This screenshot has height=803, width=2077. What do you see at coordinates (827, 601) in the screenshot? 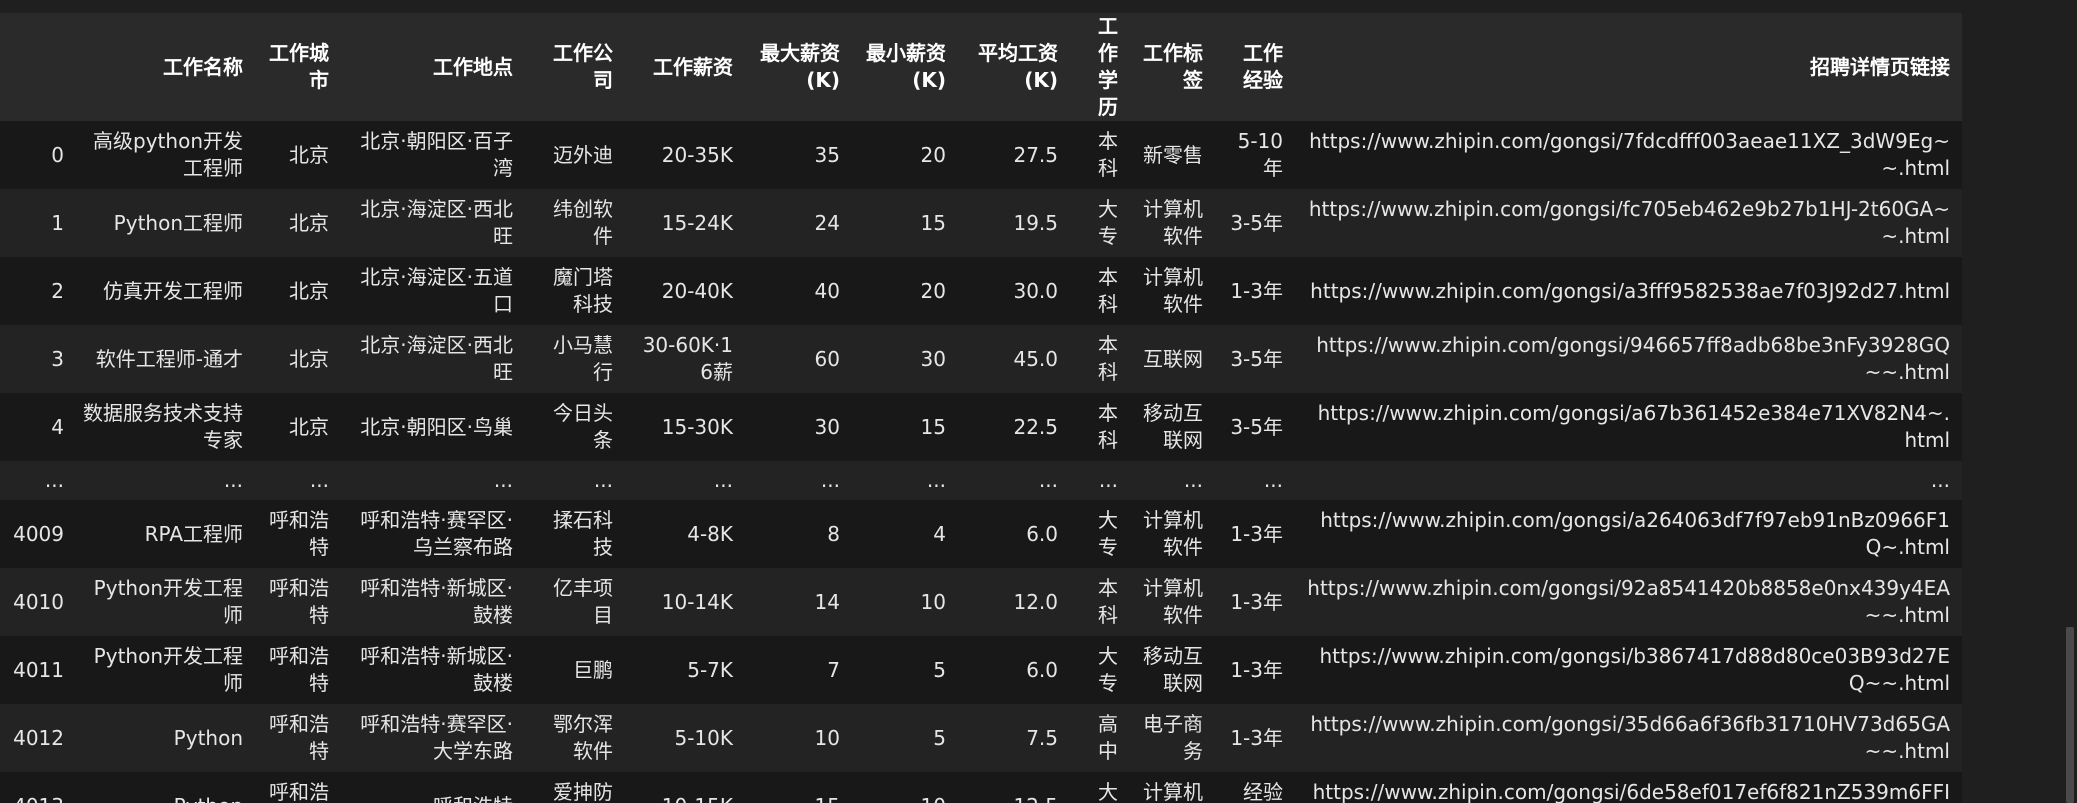
I see `table-cell: 14` at bounding box center [827, 601].